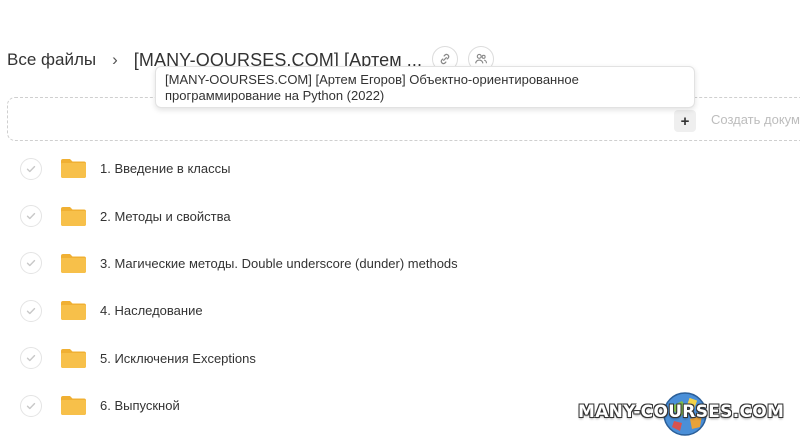 This screenshot has height=448, width=800. What do you see at coordinates (51, 60) in the screenshot?
I see `breadcrumb-root-link: Все файлы` at bounding box center [51, 60].